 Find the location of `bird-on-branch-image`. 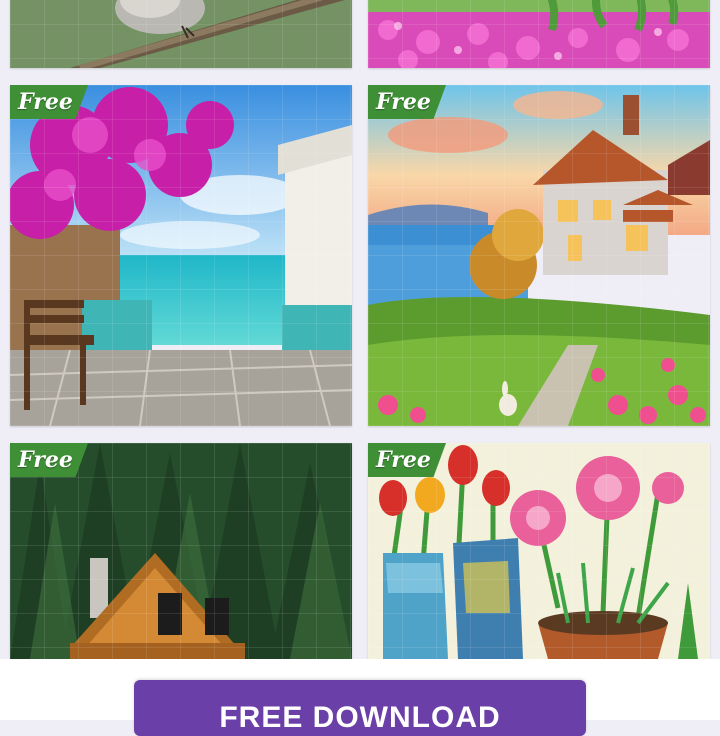

bird-on-branch-image is located at coordinates (181, 34).